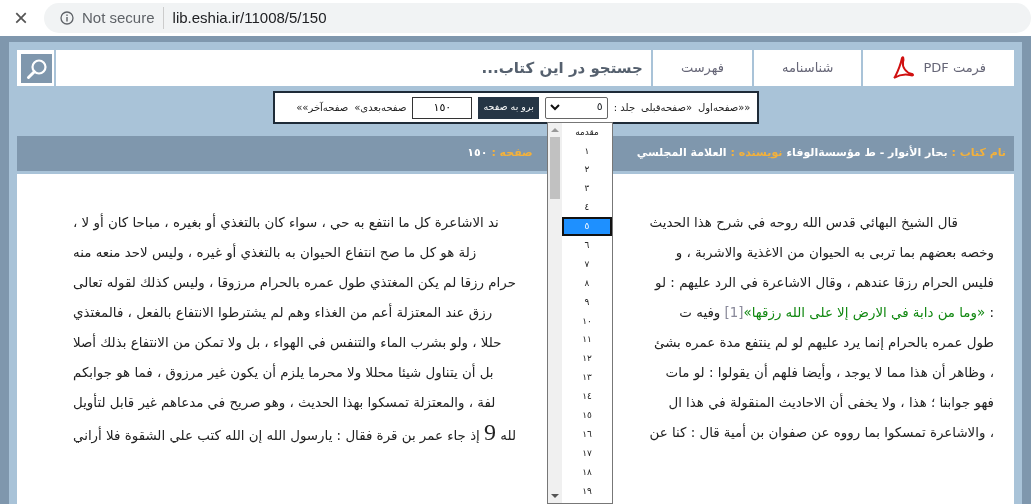 The image size is (1031, 504). Describe the element at coordinates (681, 153) in the screenshot. I see `info-value: العلامة المجلسي` at that location.